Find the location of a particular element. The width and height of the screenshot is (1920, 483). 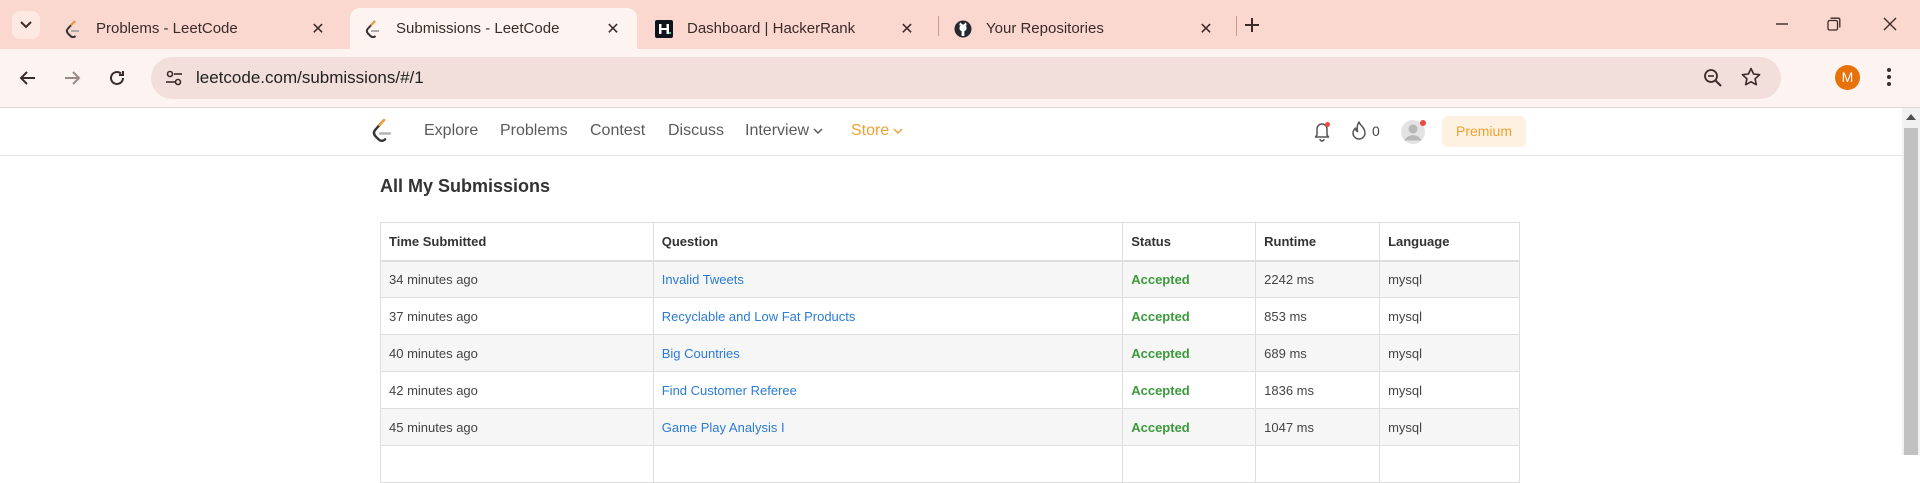

question-link: Game Play Analysis I is located at coordinates (723, 427).